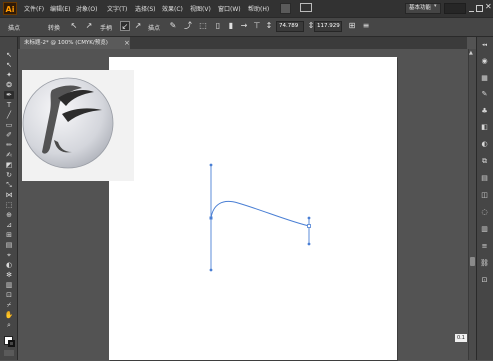  Describe the element at coordinates (9, 215) in the screenshot. I see `shape-builder-icon: ⊕` at that location.